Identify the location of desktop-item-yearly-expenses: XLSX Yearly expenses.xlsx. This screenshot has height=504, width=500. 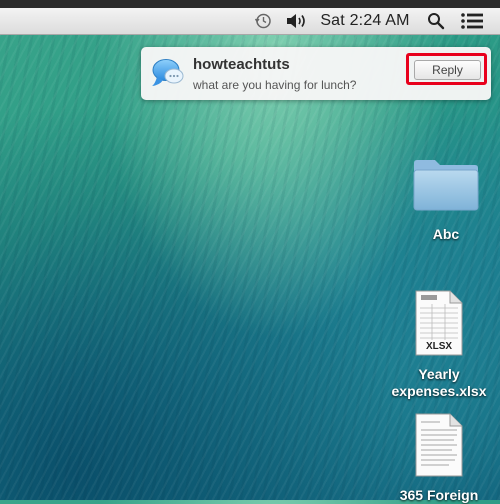
(439, 345).